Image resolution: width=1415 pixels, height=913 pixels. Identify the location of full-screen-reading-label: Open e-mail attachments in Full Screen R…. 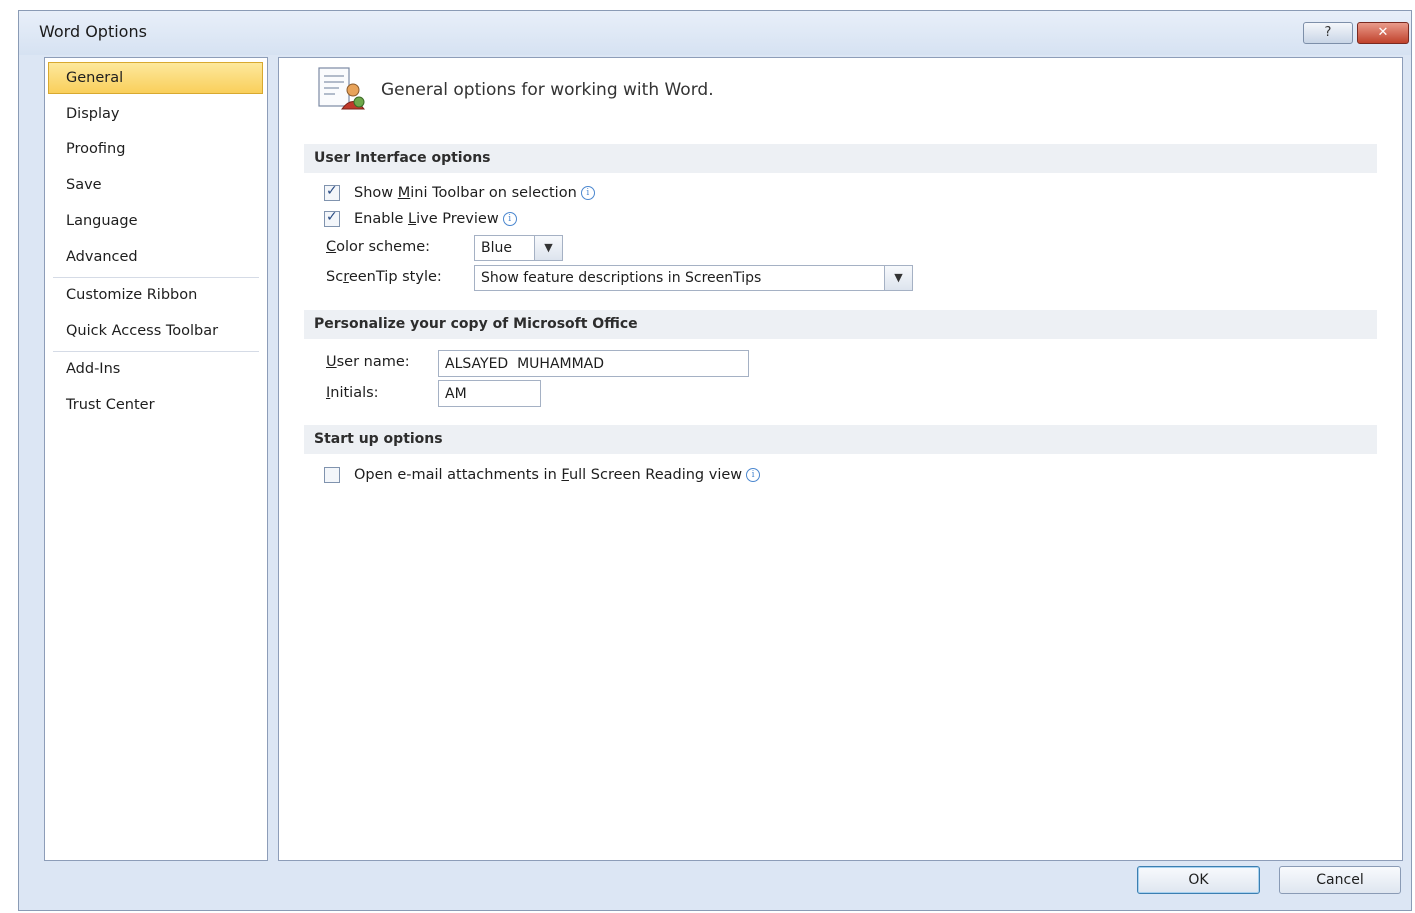
(548, 475).